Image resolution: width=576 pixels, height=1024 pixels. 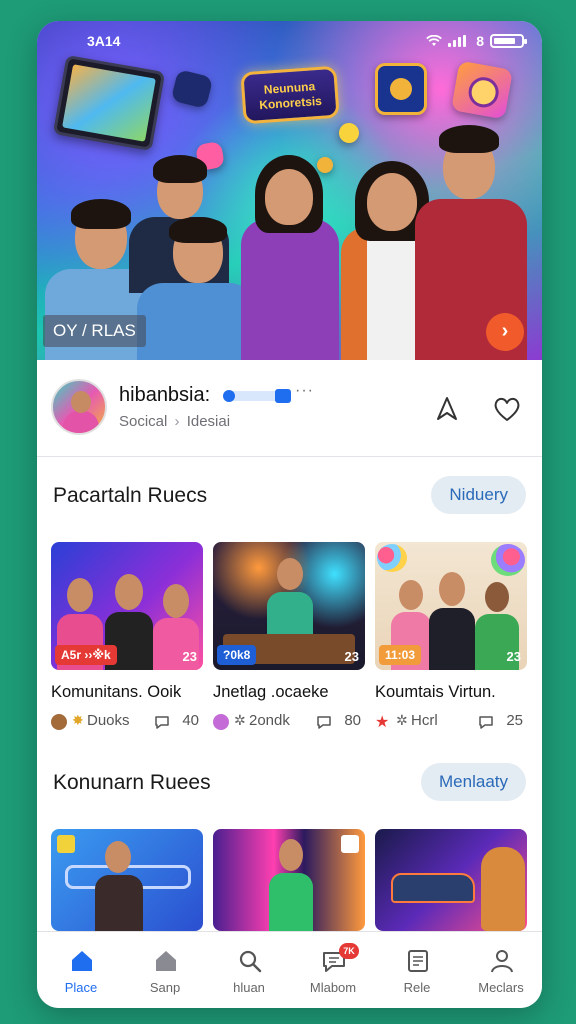 I want to click on tab-messages: 7K Mlabom, so click(x=333, y=970).